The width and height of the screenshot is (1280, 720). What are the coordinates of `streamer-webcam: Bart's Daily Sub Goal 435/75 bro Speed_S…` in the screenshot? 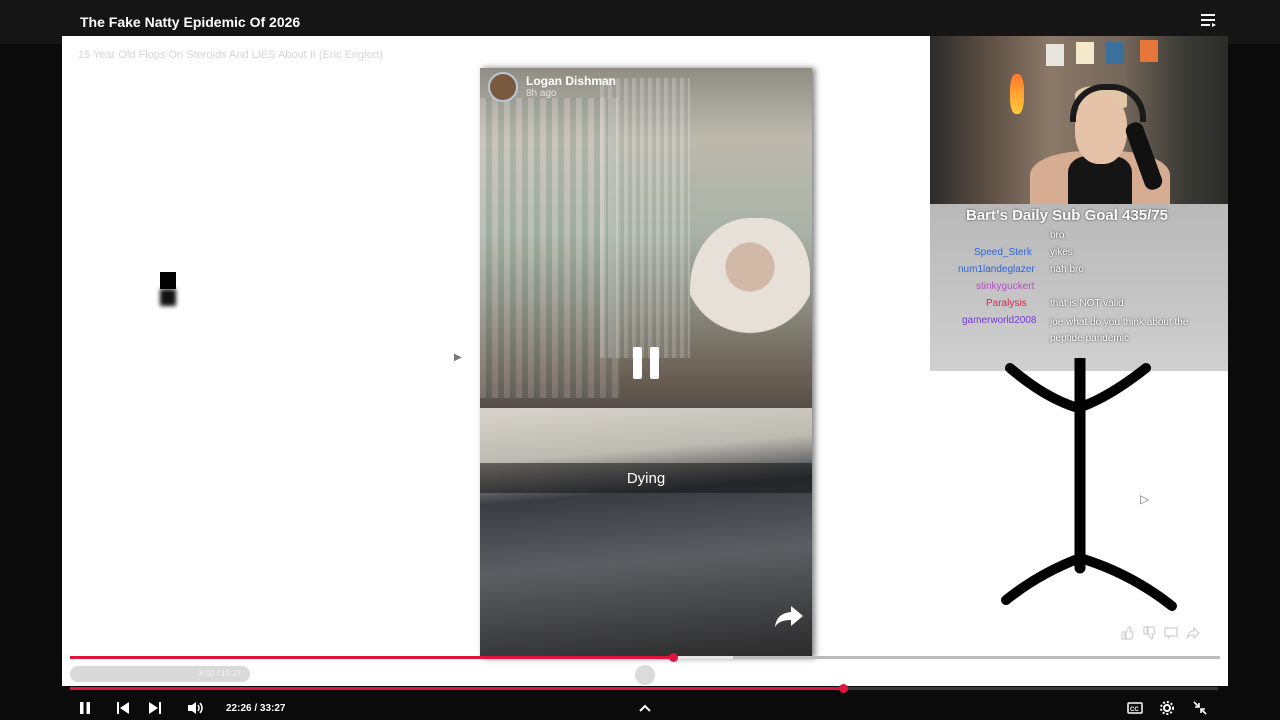 It's located at (1079, 203).